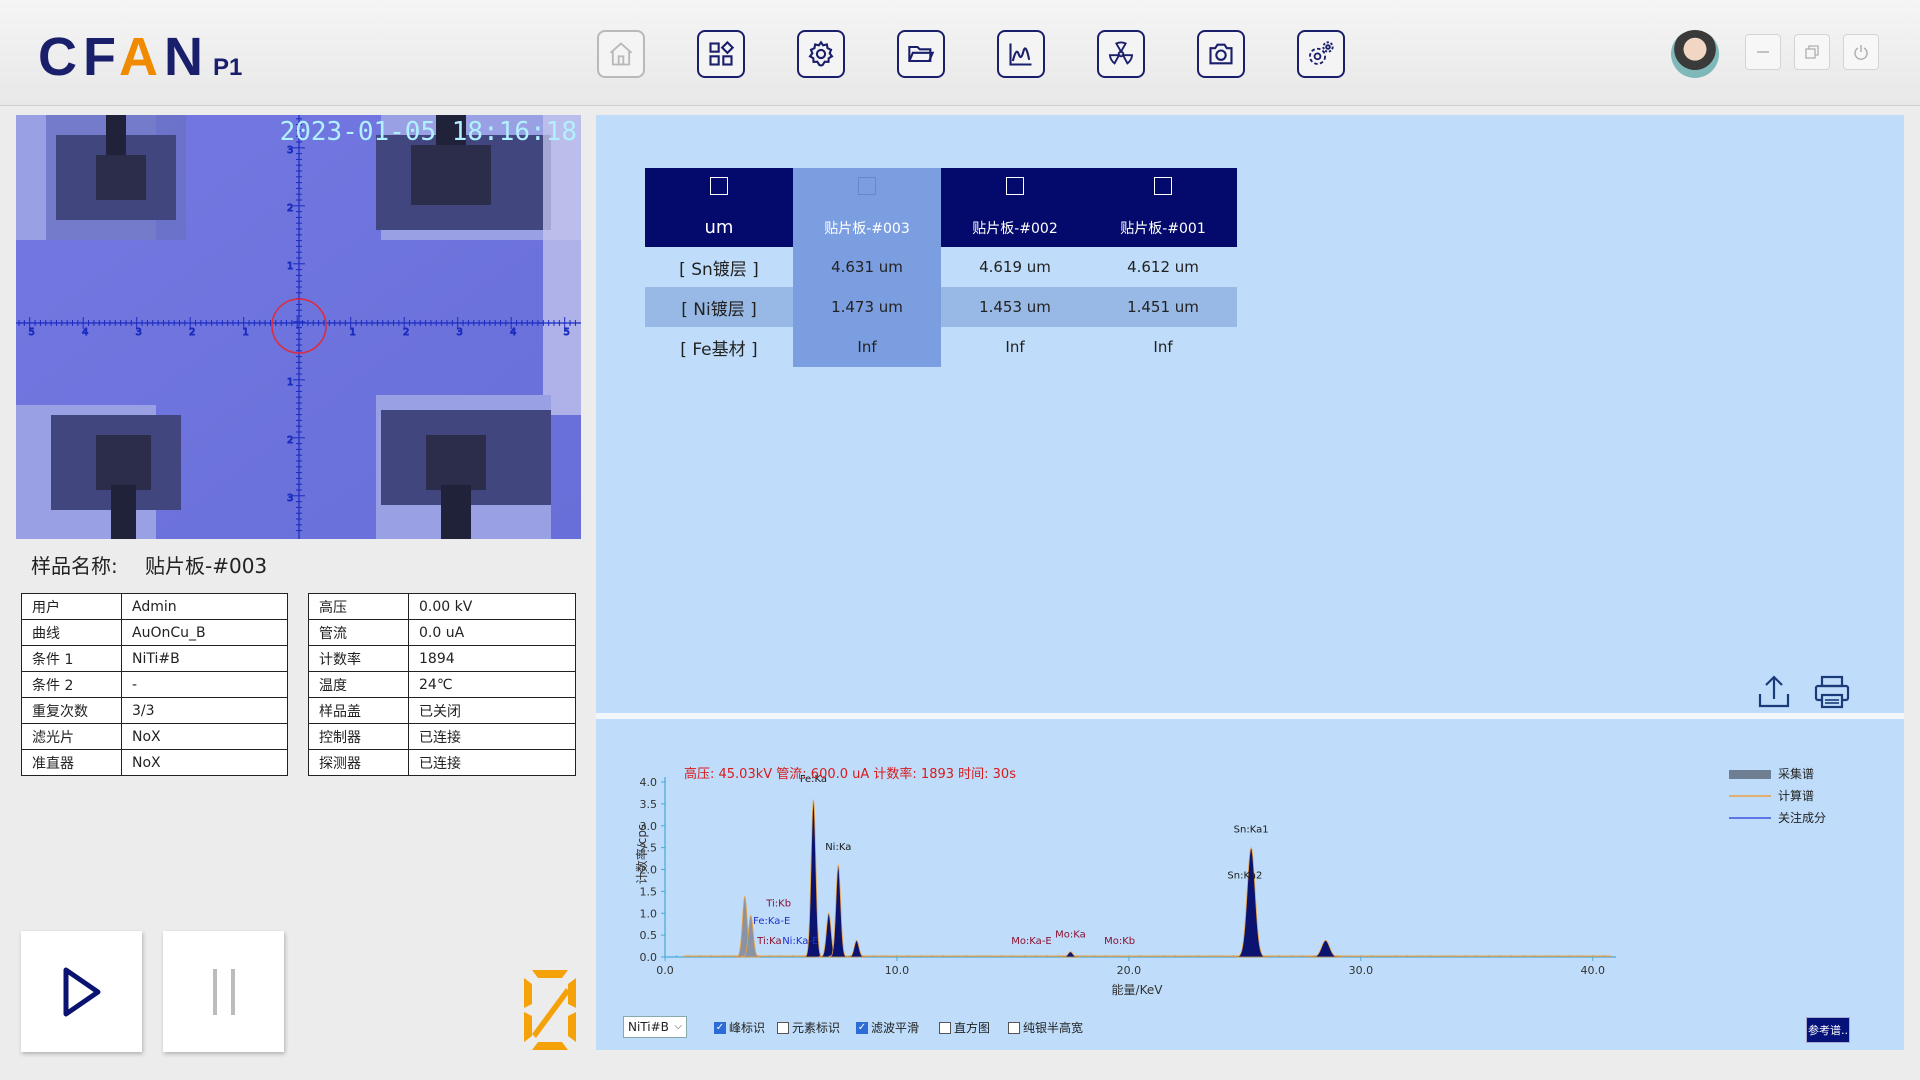  I want to click on y-tick-label: 1.0, so click(649, 913).